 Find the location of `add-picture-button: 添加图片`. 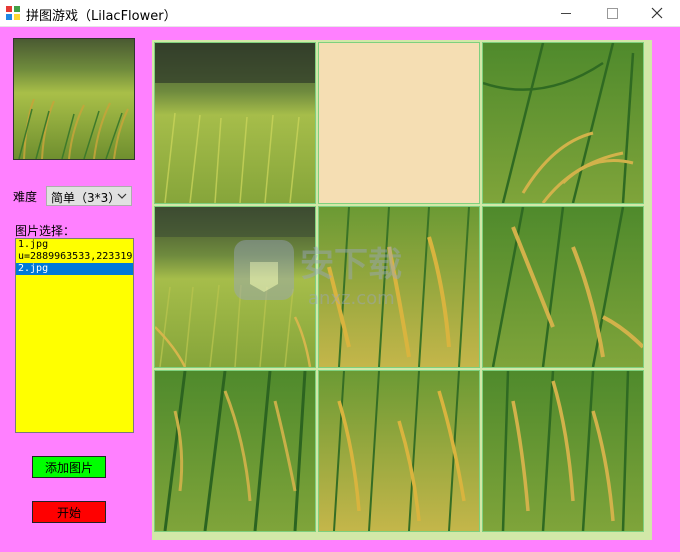

add-picture-button: 添加图片 is located at coordinates (69, 467).